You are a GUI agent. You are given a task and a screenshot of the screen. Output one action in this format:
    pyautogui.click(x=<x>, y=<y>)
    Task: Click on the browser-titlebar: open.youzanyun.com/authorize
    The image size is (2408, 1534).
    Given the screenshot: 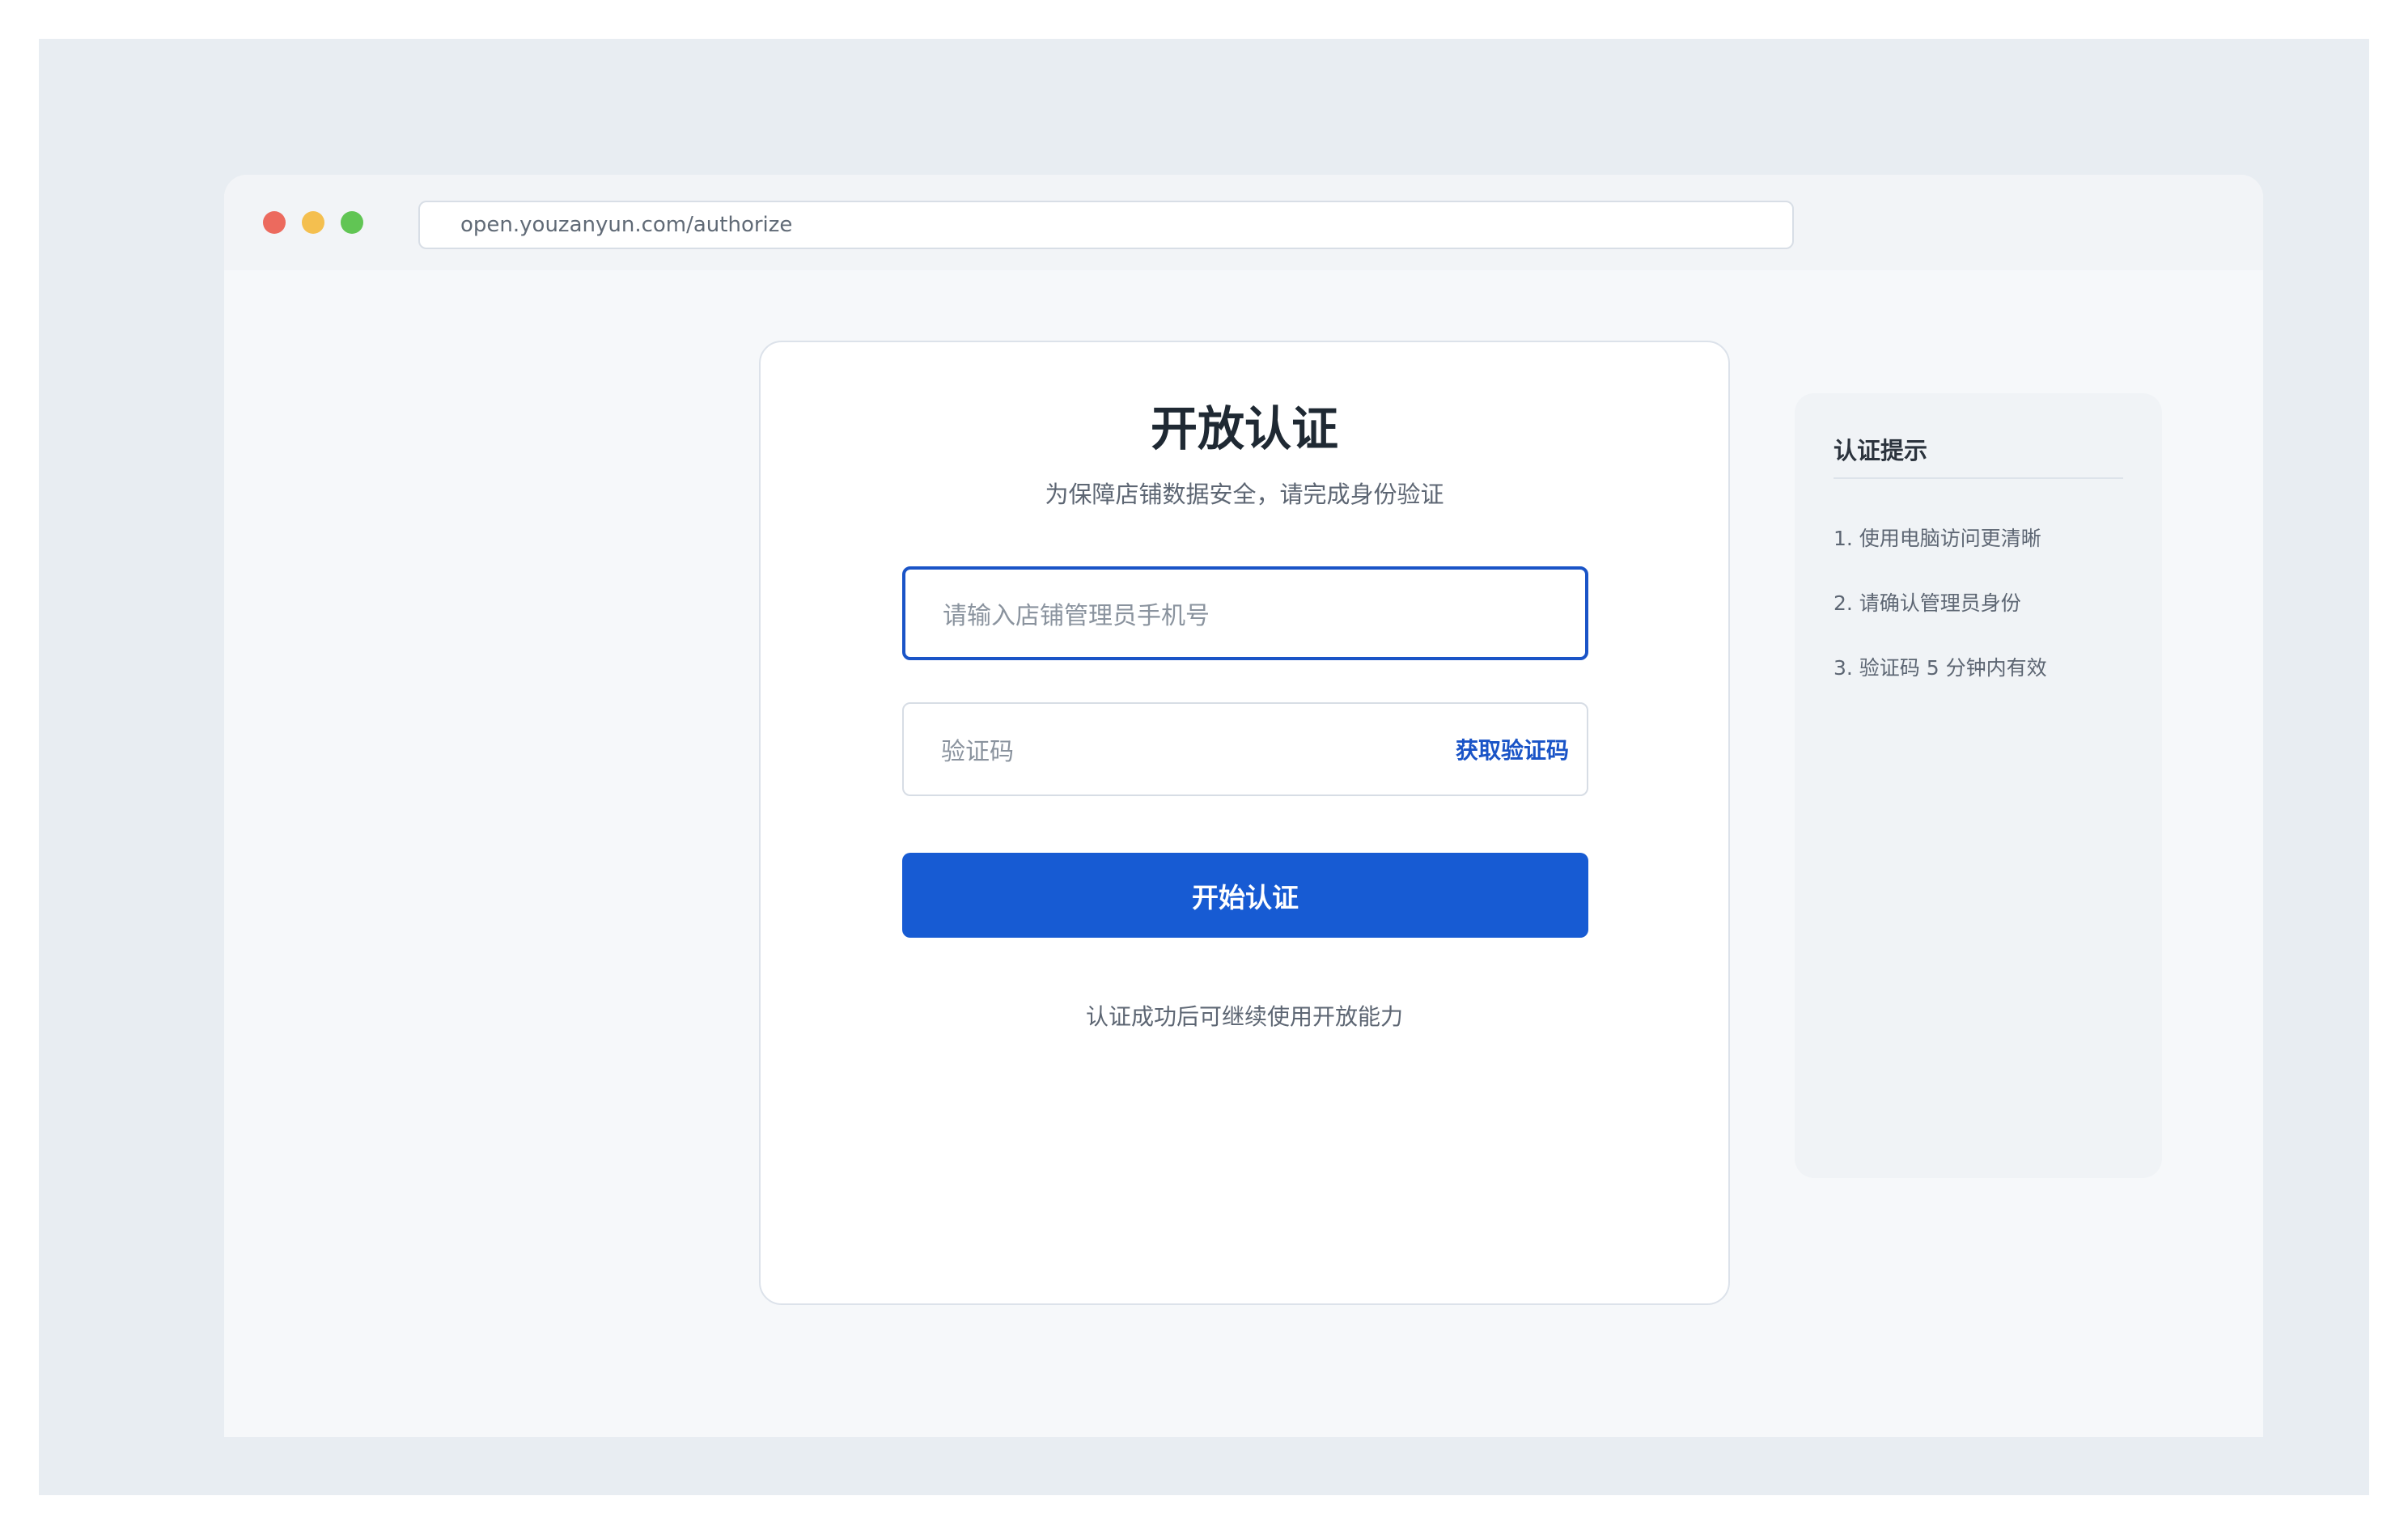 What is the action you would take?
    pyautogui.click(x=1243, y=222)
    